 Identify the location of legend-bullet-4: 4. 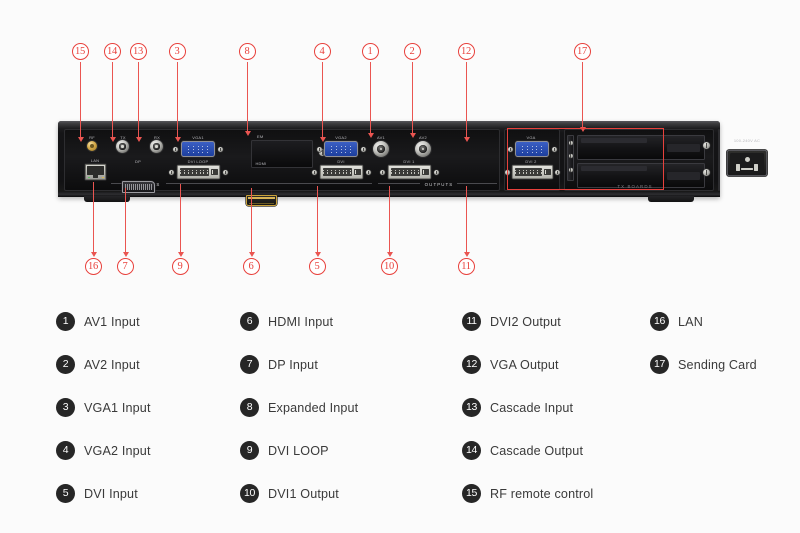
(65, 450).